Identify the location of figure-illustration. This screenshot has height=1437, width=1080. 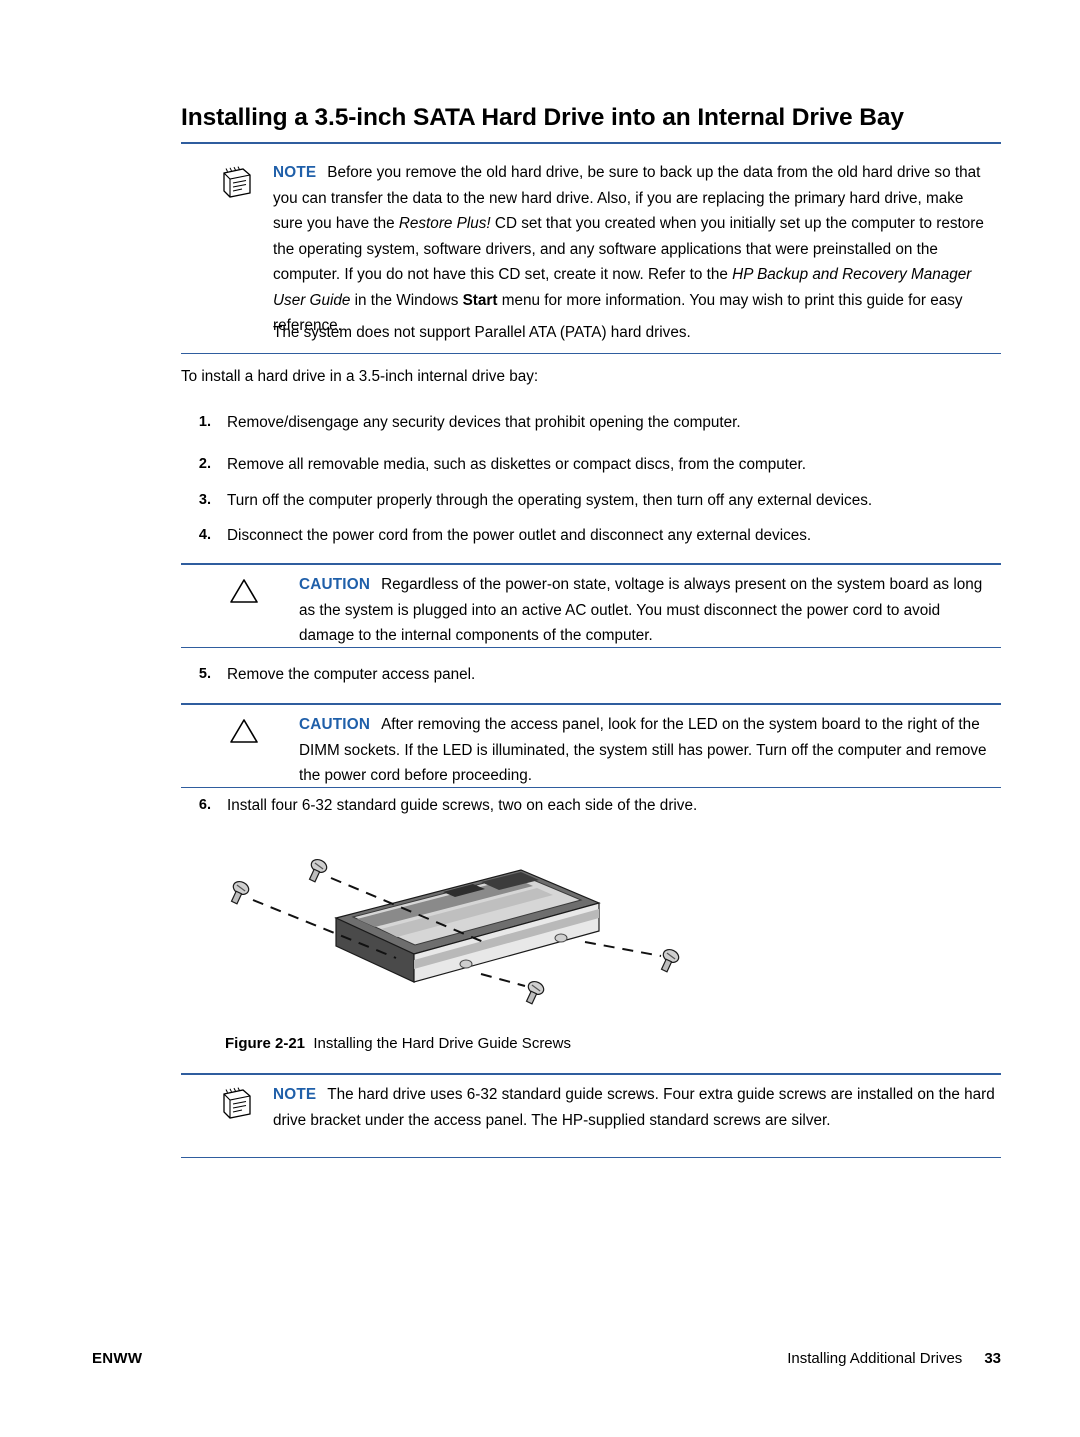
(591, 930).